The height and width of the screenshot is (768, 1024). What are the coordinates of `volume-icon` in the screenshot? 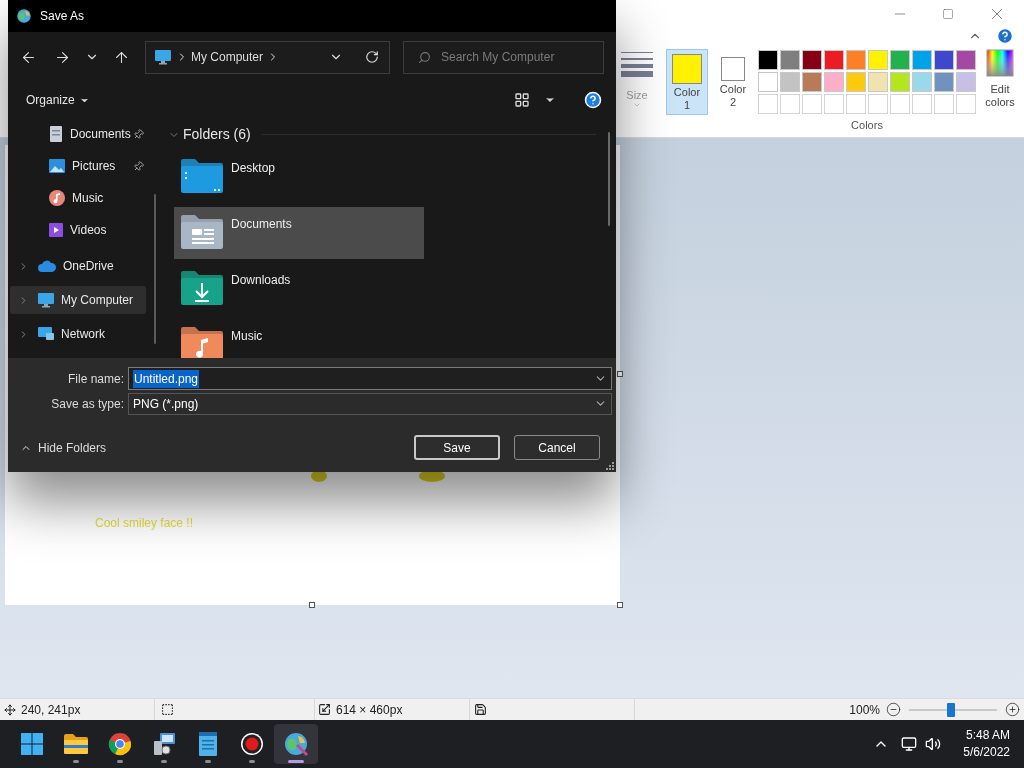 It's located at (933, 744).